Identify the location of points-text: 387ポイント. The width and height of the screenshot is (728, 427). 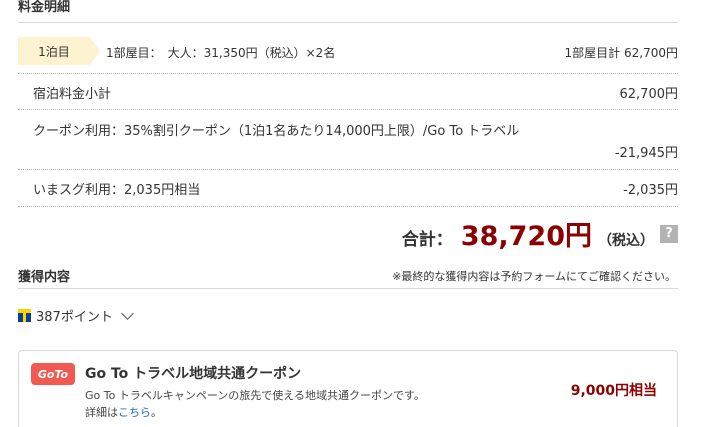
(74, 317).